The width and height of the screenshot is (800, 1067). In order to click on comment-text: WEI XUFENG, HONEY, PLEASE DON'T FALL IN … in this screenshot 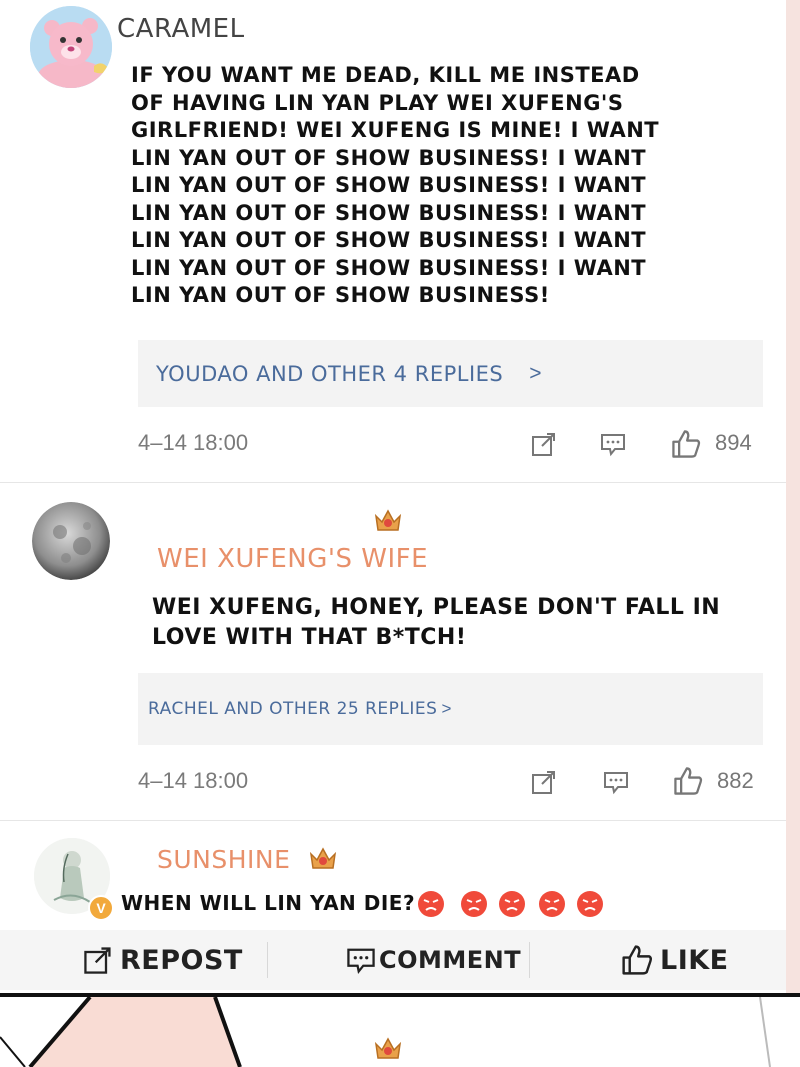, I will do `click(436, 622)`.